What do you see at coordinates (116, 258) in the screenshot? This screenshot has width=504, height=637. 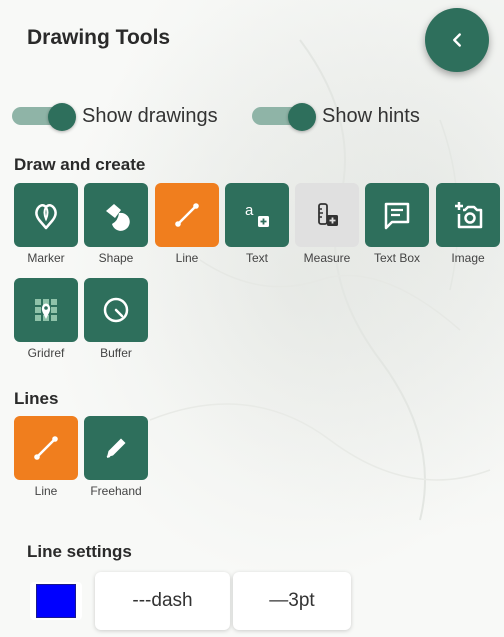 I see `tool-label: Shape` at bounding box center [116, 258].